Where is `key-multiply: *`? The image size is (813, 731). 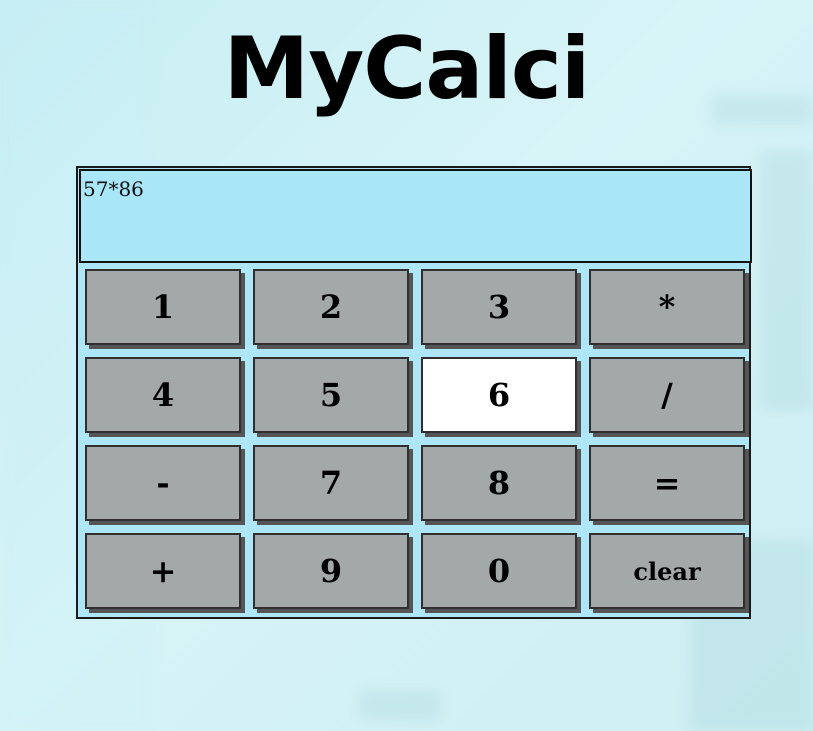
key-multiply: * is located at coordinates (667, 307).